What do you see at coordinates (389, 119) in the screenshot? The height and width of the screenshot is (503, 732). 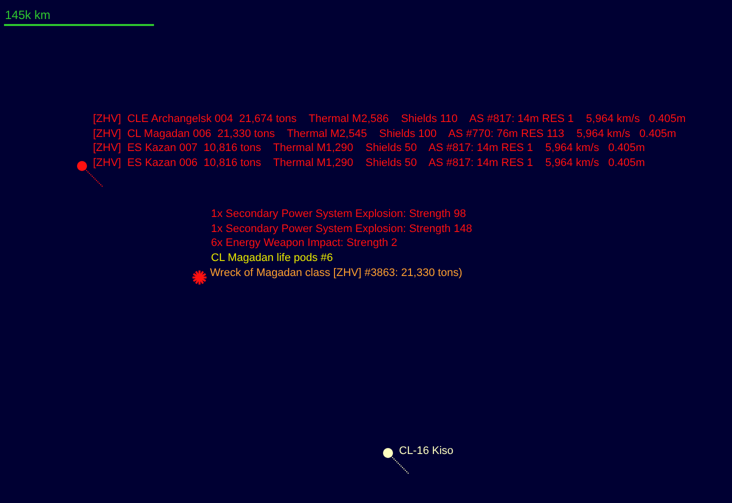 I see `contact-label: [ZHV] CLE Archangelsk 004 21,674 tons Thermal M2,586 Shields 110 AS #817: 14m RES 1 5,964 km/s 0.405m` at bounding box center [389, 119].